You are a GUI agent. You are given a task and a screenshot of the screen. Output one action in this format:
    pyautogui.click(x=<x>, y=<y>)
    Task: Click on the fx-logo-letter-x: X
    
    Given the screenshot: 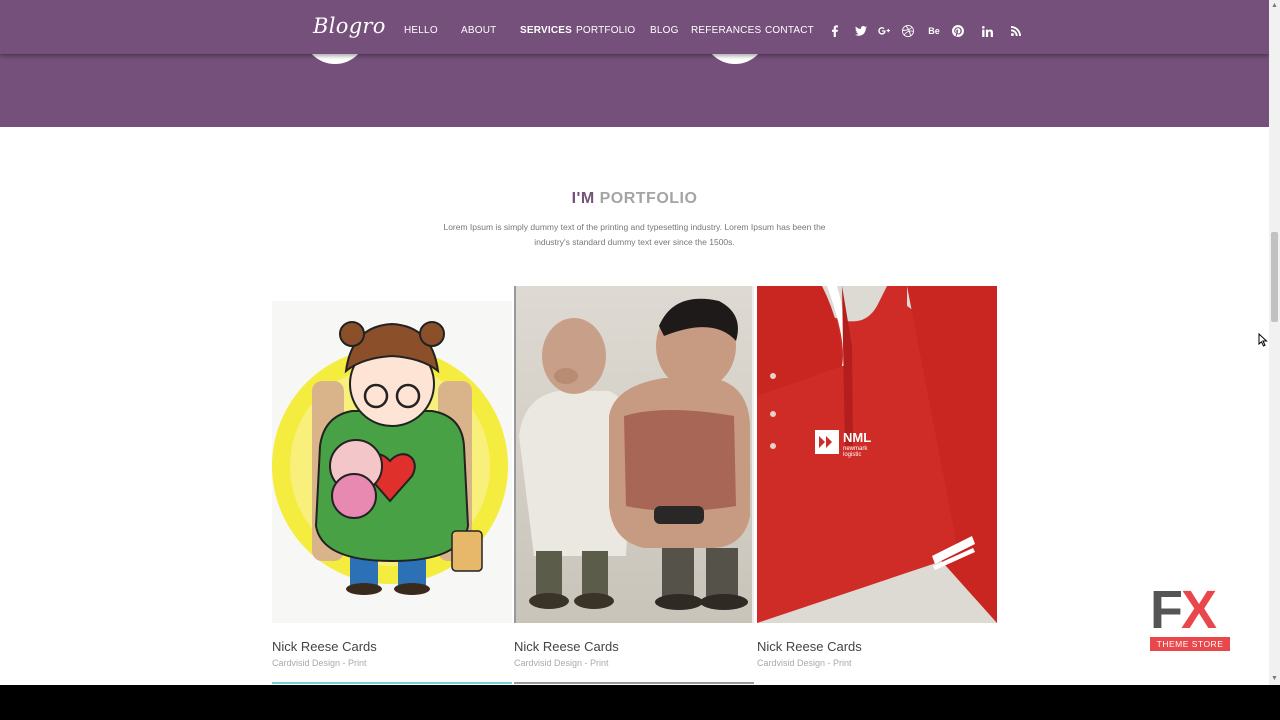 What is the action you would take?
    pyautogui.click(x=1199, y=610)
    